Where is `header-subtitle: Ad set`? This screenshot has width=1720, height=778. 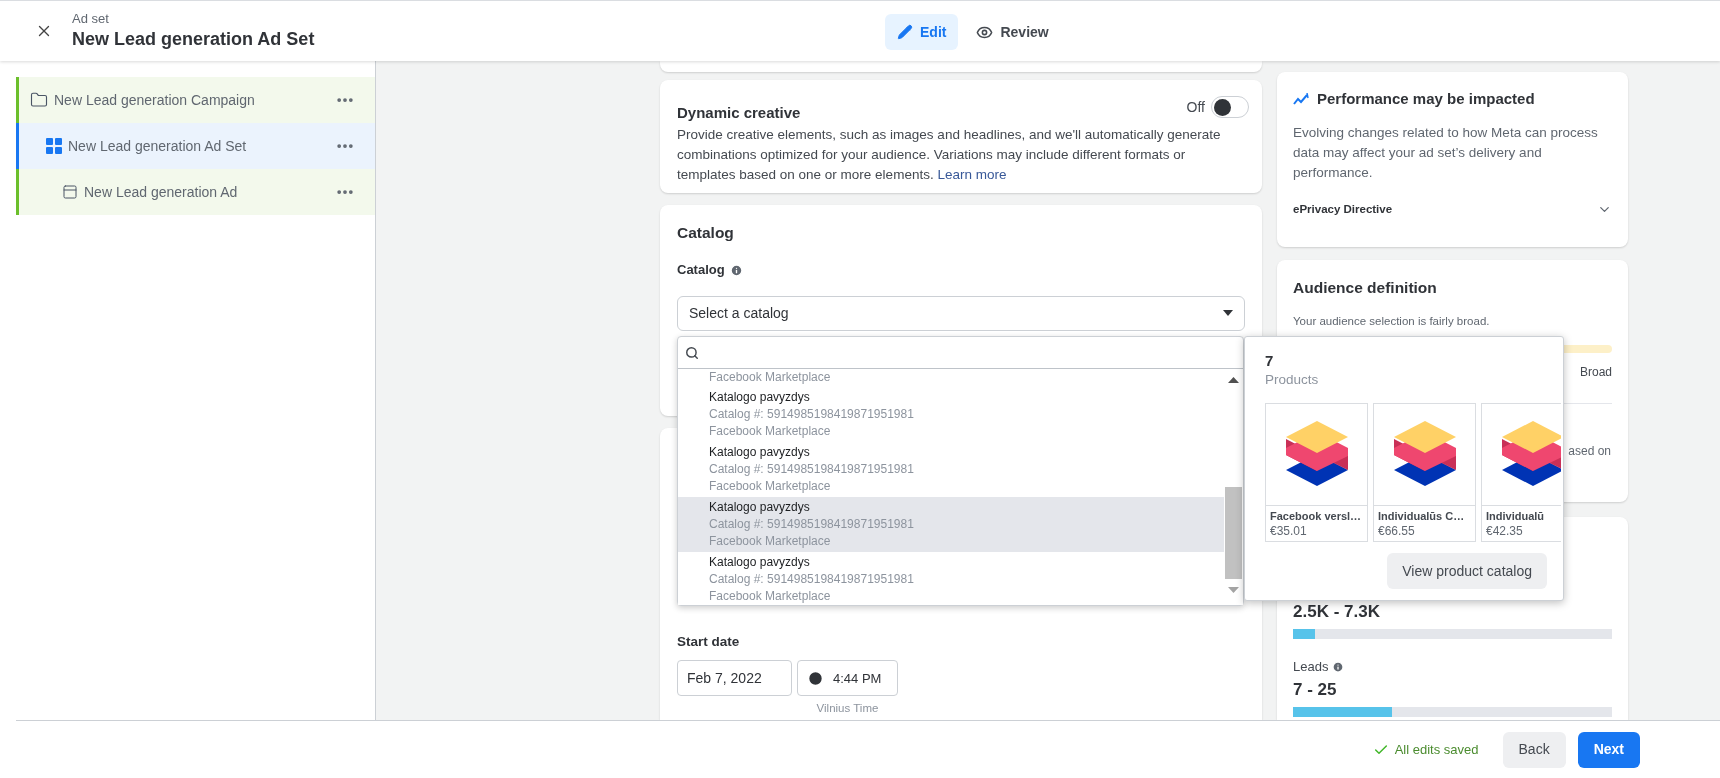 header-subtitle: Ad set is located at coordinates (91, 19).